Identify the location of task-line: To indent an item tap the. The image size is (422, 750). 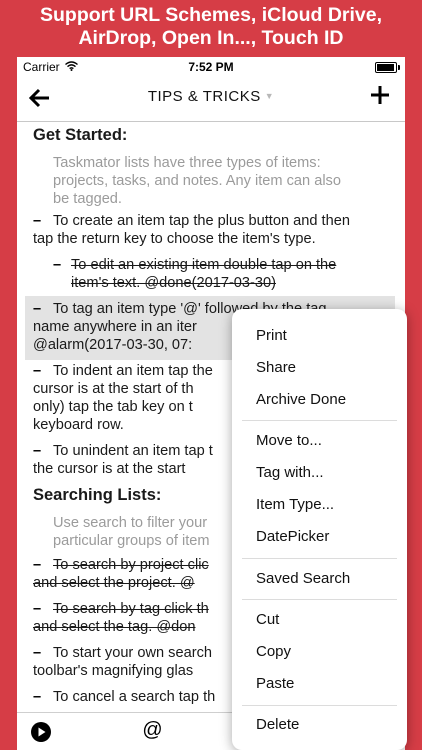
(133, 371).